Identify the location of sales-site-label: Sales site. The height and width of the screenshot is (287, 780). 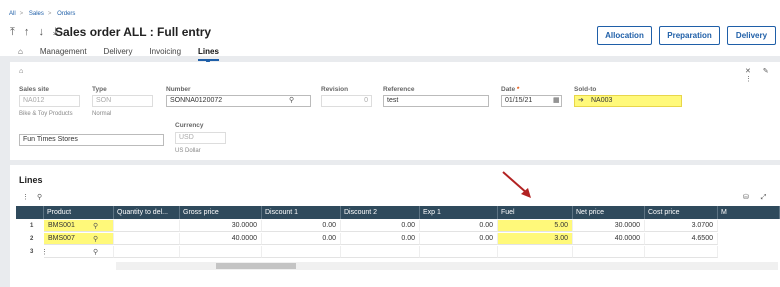
(34, 89).